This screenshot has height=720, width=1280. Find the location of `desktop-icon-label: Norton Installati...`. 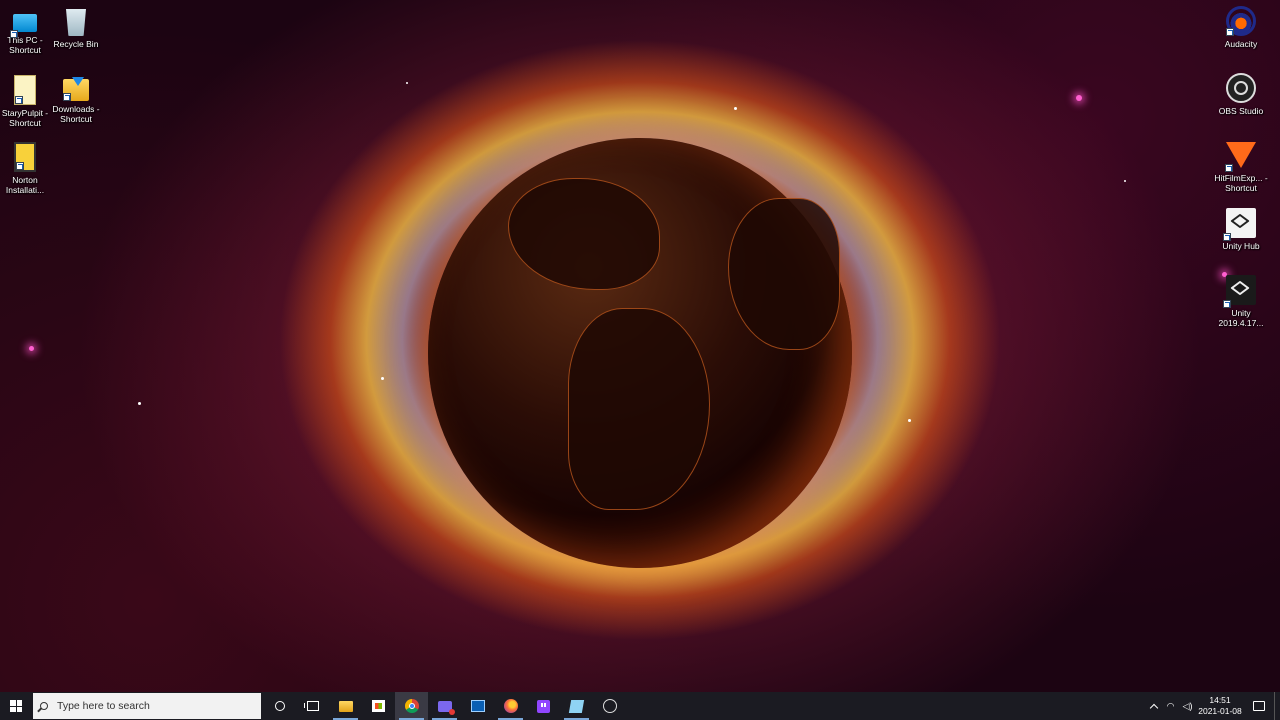

desktop-icon-label: Norton Installati... is located at coordinates (25, 185).